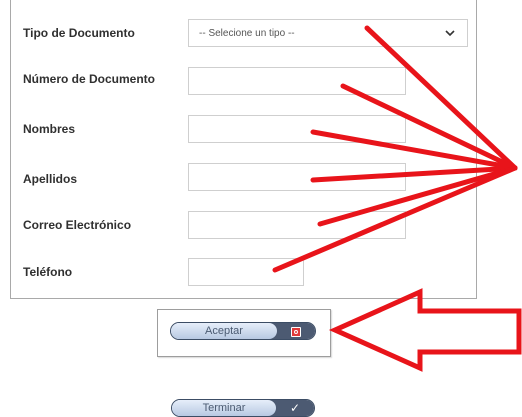  I want to click on correo-electronico-input, so click(297, 225).